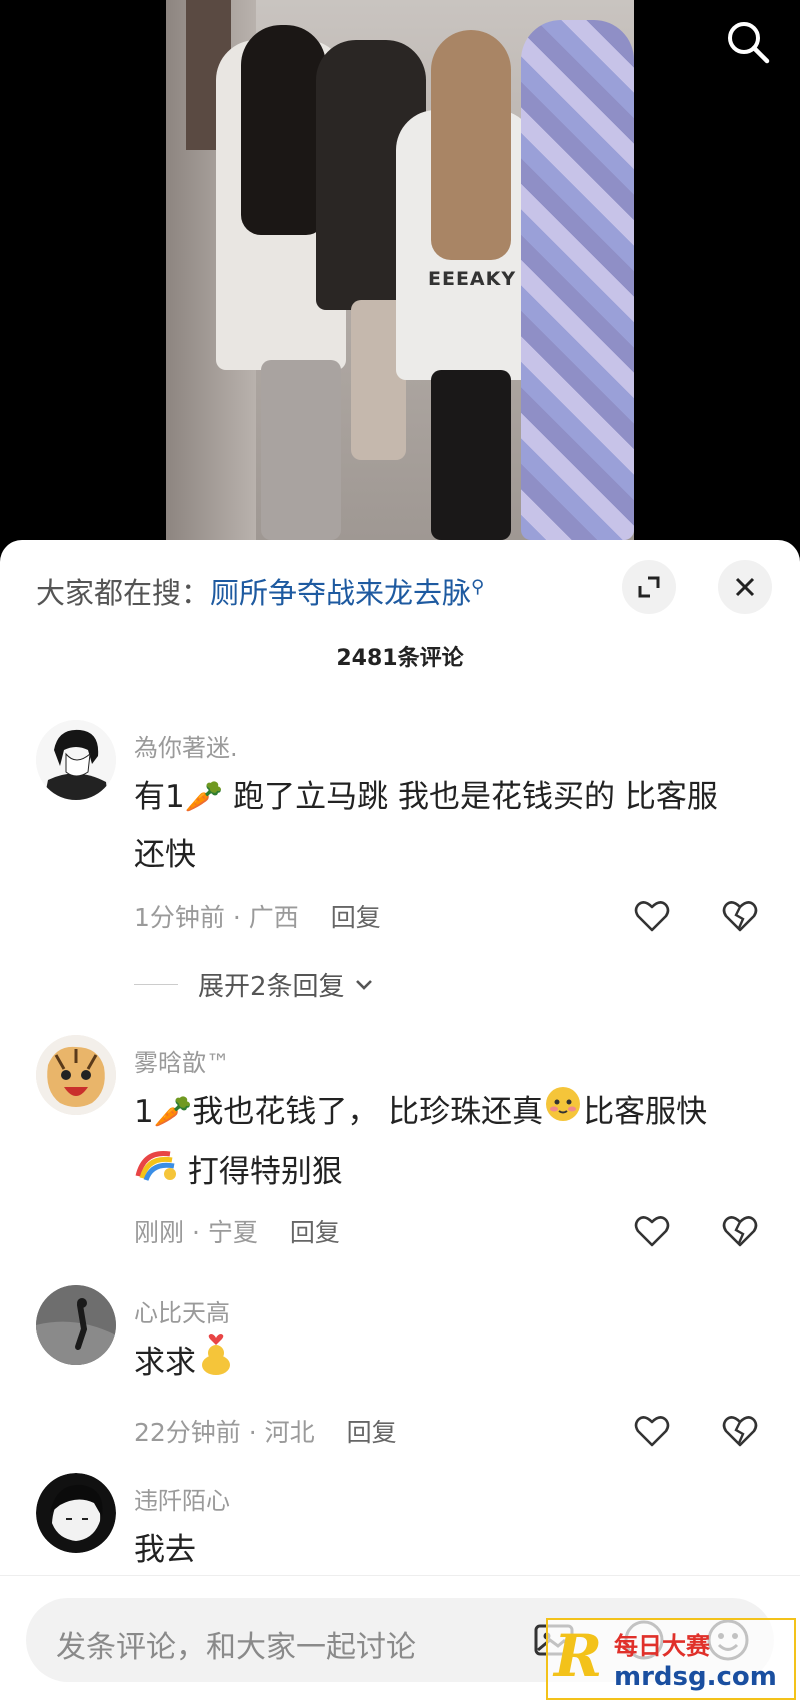 This screenshot has width=800, height=1701. Describe the element at coordinates (563, 1113) in the screenshot. I see `shy-face-emoji-icon` at that location.